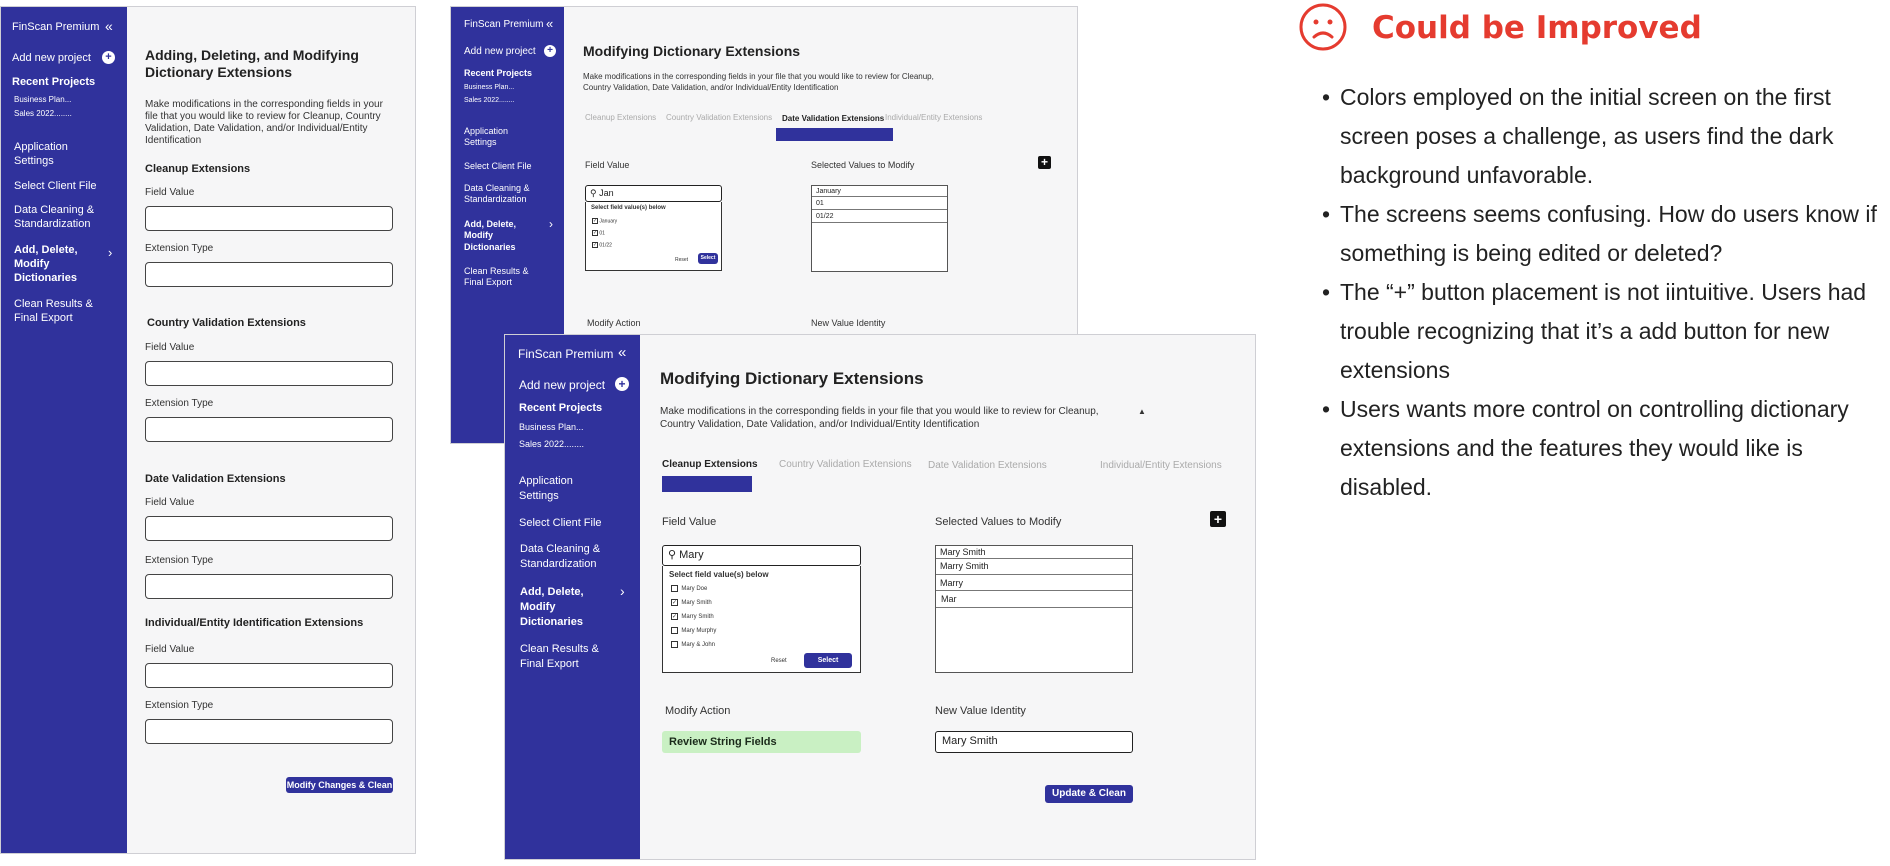 The width and height of the screenshot is (1890, 866). What do you see at coordinates (693, 644) in the screenshot?
I see `dropdown-option: Mary & John` at bounding box center [693, 644].